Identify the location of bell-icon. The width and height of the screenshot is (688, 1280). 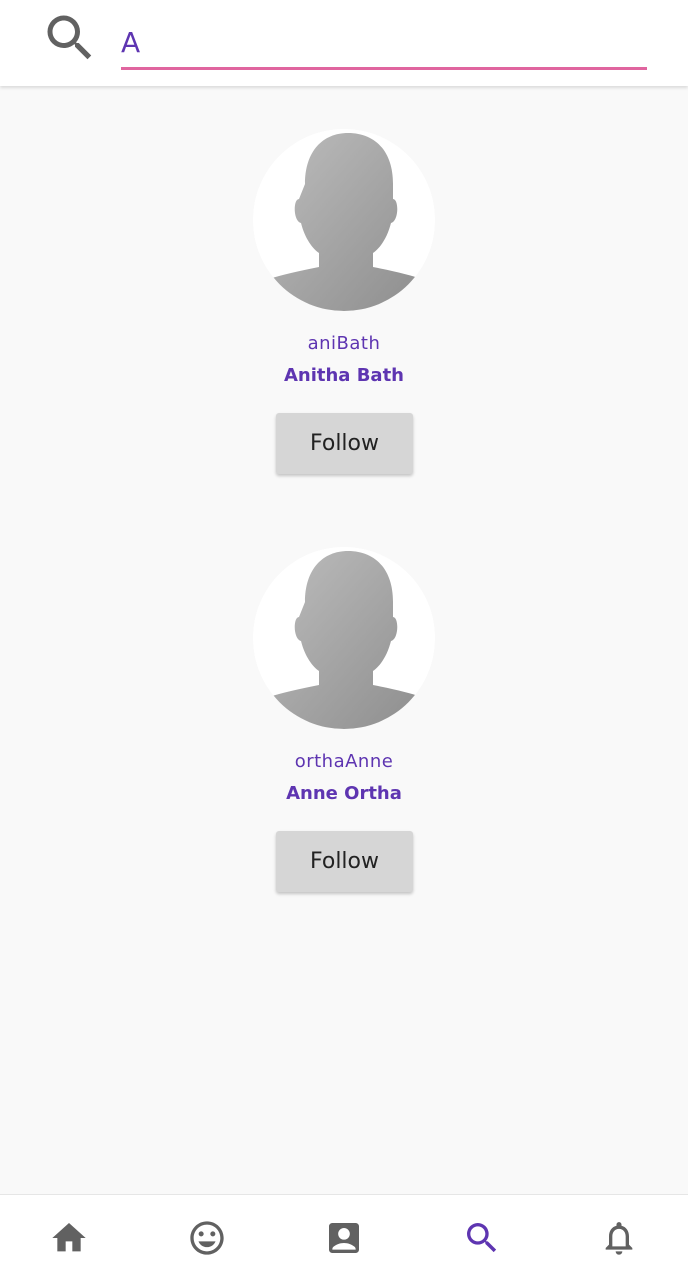
(619, 1238).